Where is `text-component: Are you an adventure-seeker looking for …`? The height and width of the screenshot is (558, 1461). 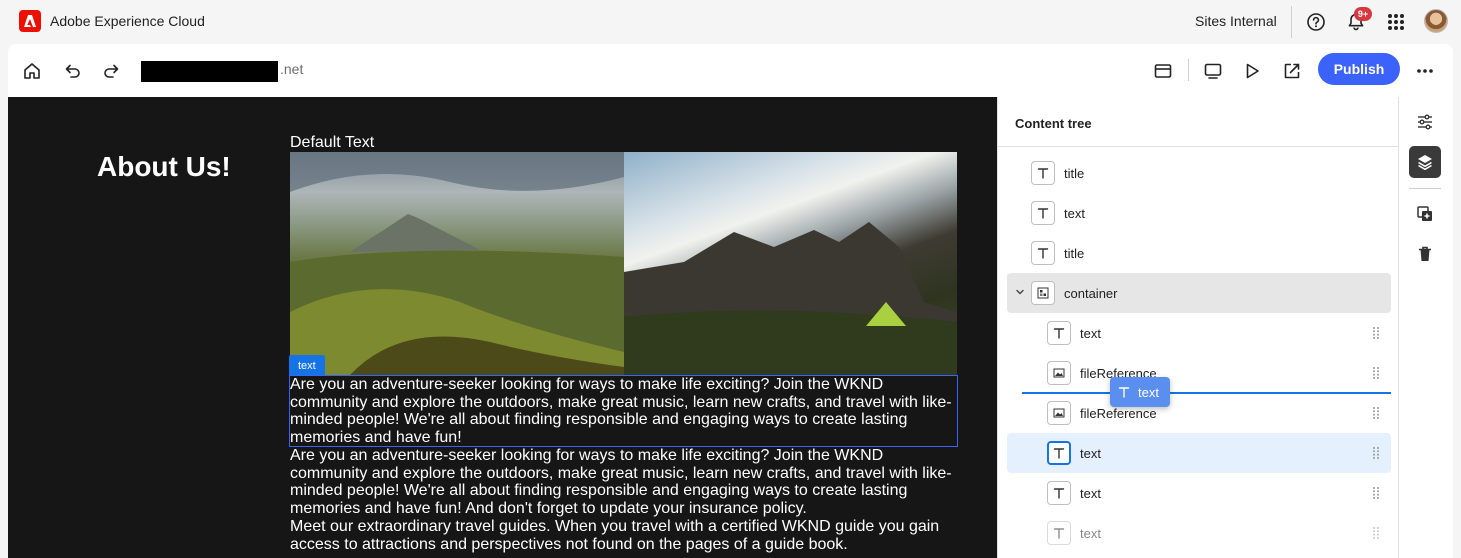
text-component: Are you an adventure-seeker looking for … is located at coordinates (625, 482).